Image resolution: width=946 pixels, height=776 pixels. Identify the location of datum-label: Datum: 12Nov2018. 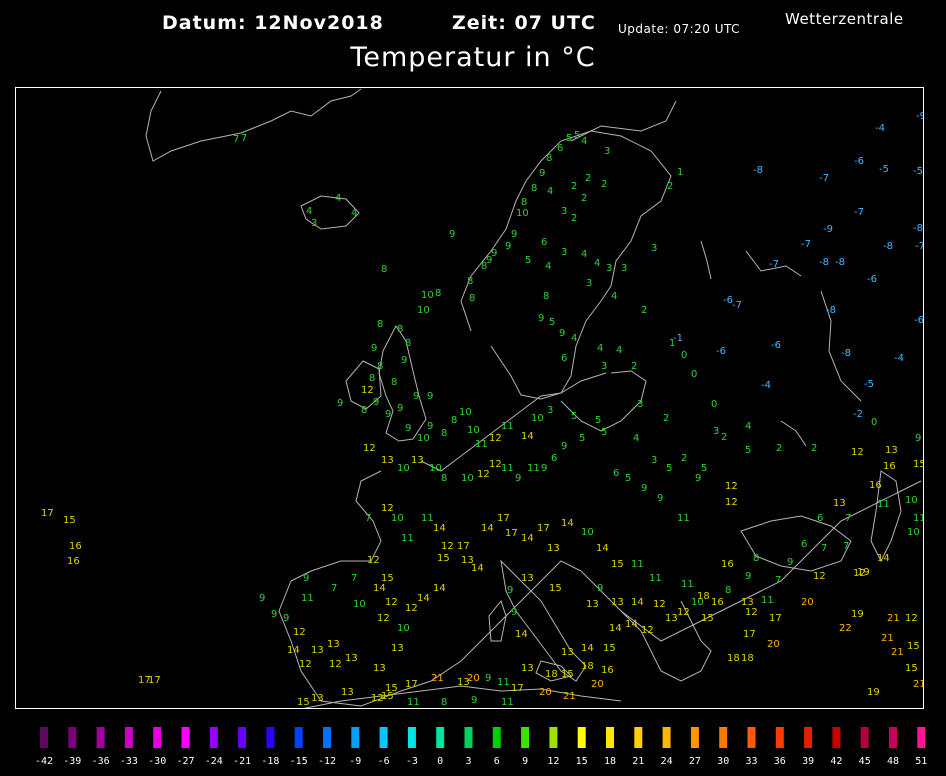
(273, 23).